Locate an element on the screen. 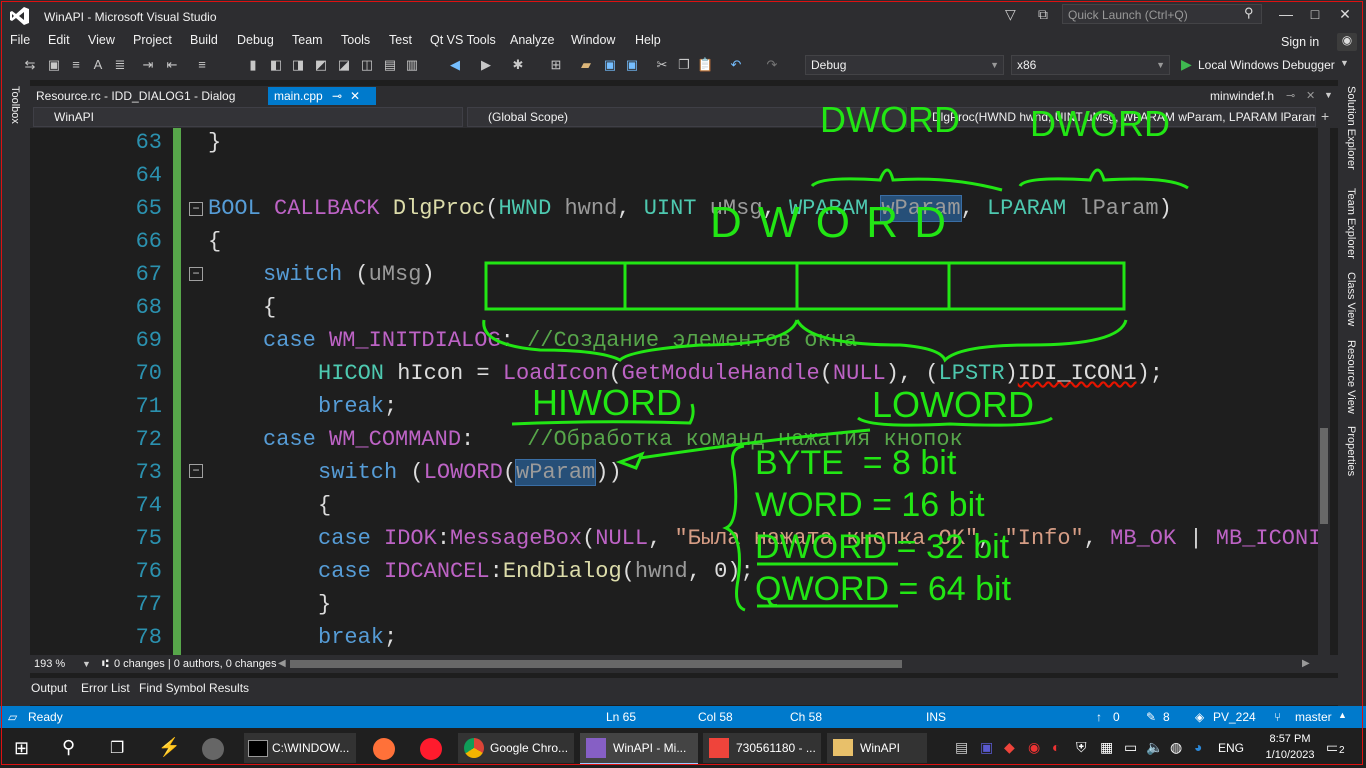 The width and height of the screenshot is (1366, 768). tray-app-icon: ▦ is located at coordinates (1106, 747).